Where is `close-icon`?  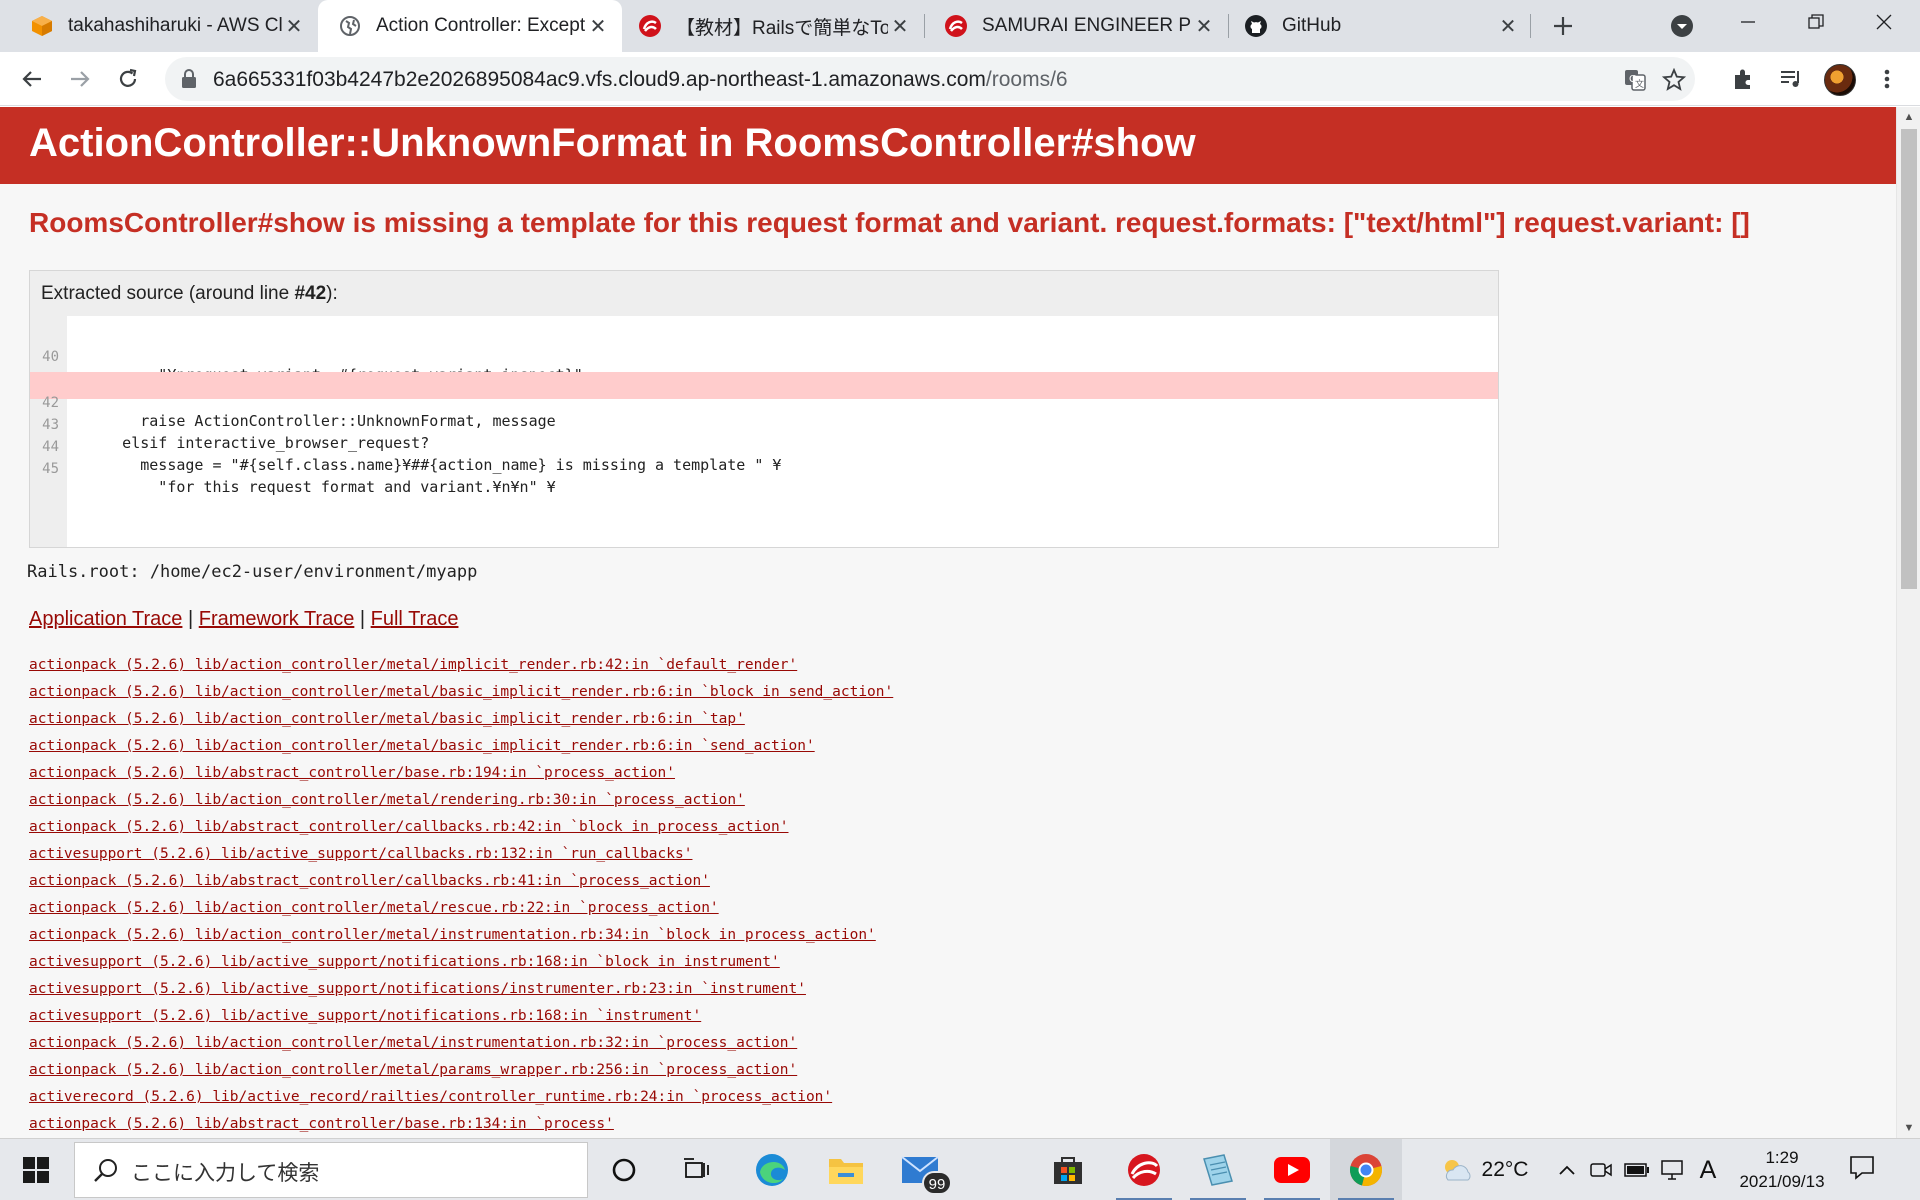
close-icon is located at coordinates (1884, 22).